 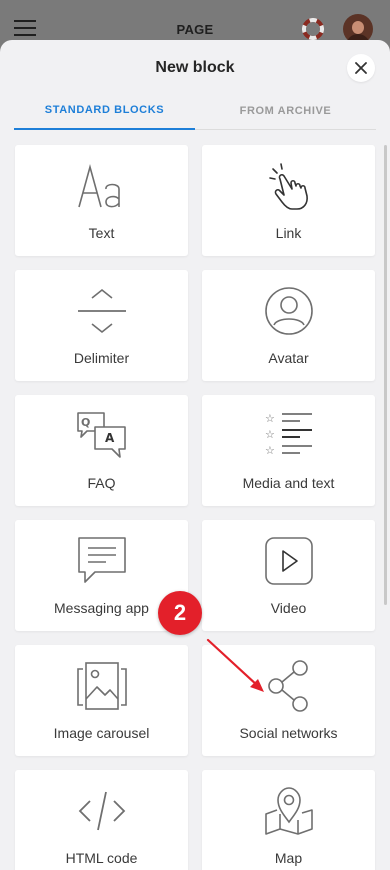 I want to click on block-label: Map, so click(x=288, y=858).